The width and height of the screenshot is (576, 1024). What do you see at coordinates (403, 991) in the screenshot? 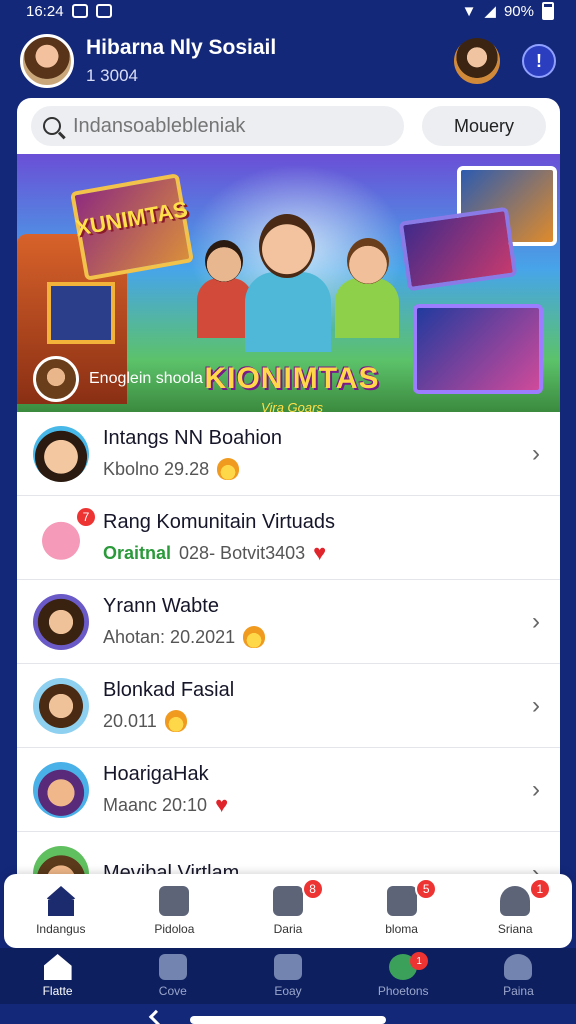
I see `nav-label: Phoetons` at bounding box center [403, 991].